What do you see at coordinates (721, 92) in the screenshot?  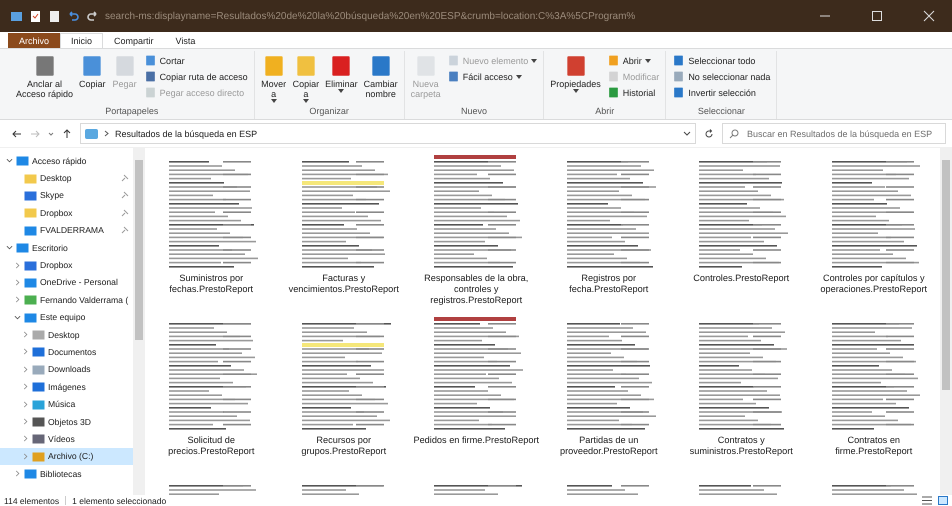 I see `ribbon-button: Invertir selección` at bounding box center [721, 92].